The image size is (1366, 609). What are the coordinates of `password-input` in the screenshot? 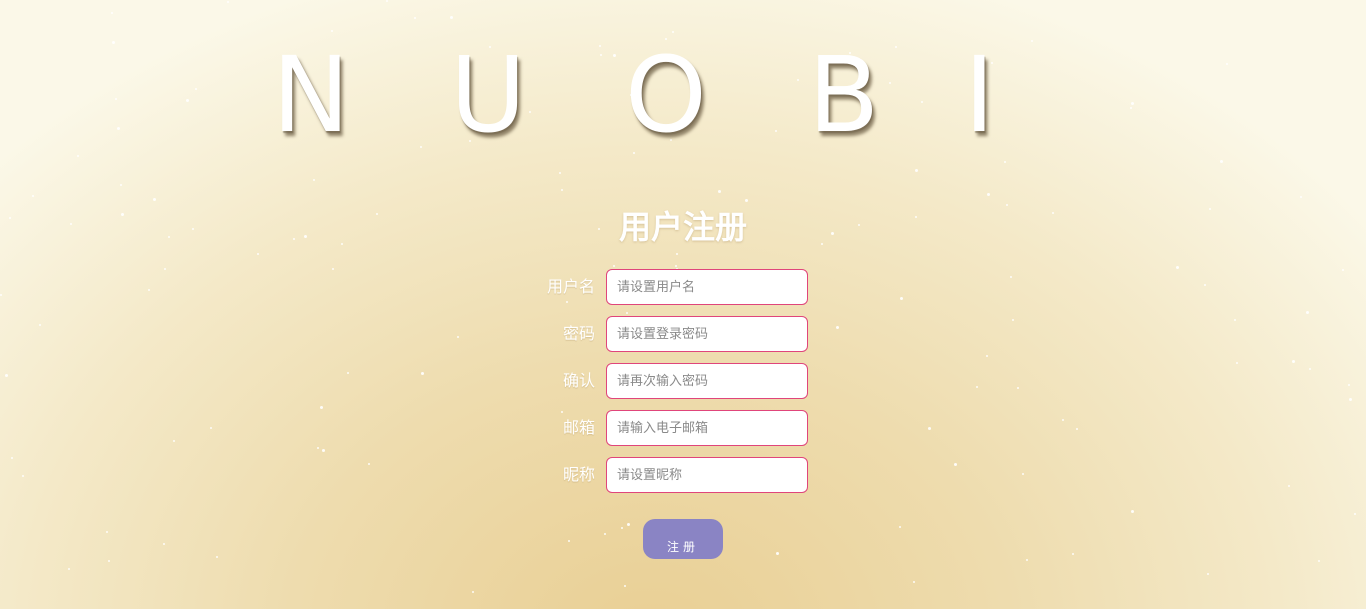 It's located at (707, 334).